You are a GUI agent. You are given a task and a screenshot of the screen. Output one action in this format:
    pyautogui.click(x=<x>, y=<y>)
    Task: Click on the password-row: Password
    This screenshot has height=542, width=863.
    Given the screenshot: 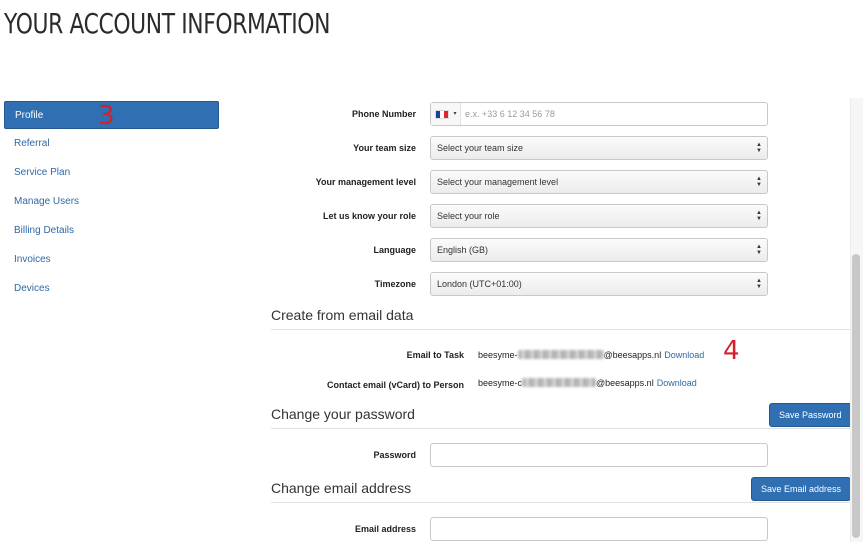 What is the action you would take?
    pyautogui.click(x=519, y=455)
    